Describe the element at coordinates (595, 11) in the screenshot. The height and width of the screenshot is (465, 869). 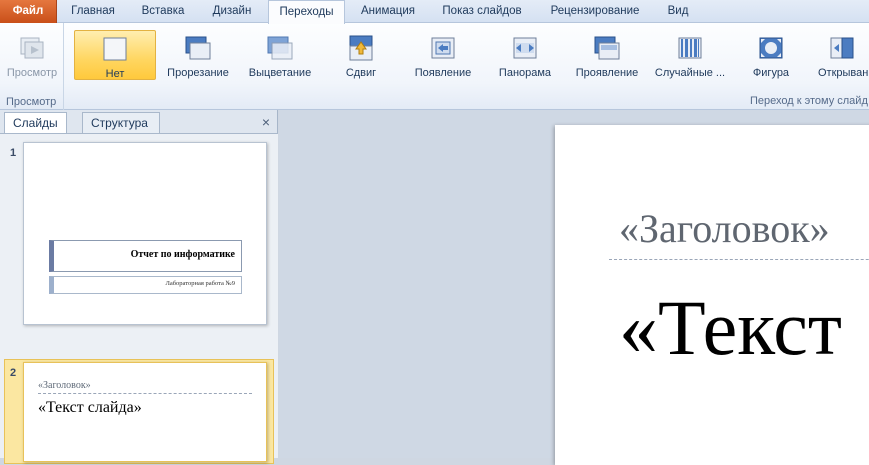
I see `tab-review: Рецензирование` at that location.